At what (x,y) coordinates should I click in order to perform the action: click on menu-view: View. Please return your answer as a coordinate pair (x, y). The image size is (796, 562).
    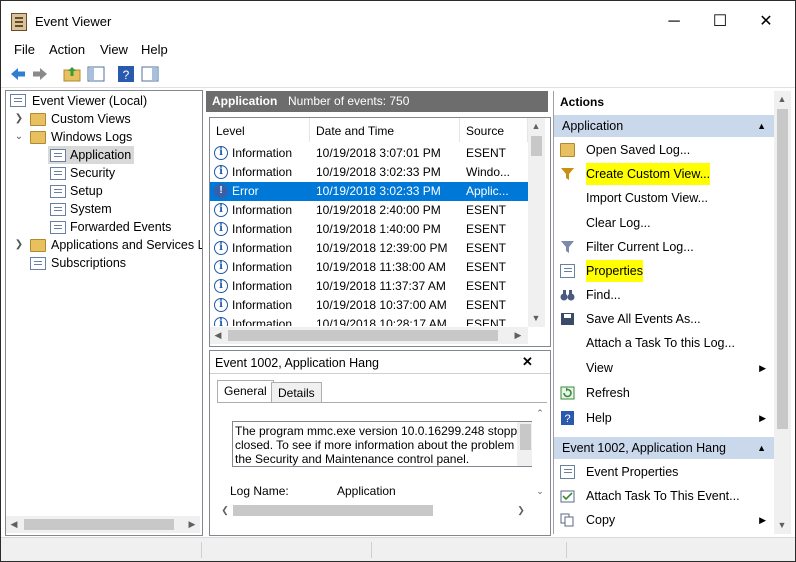
    Looking at the image, I should click on (114, 49).